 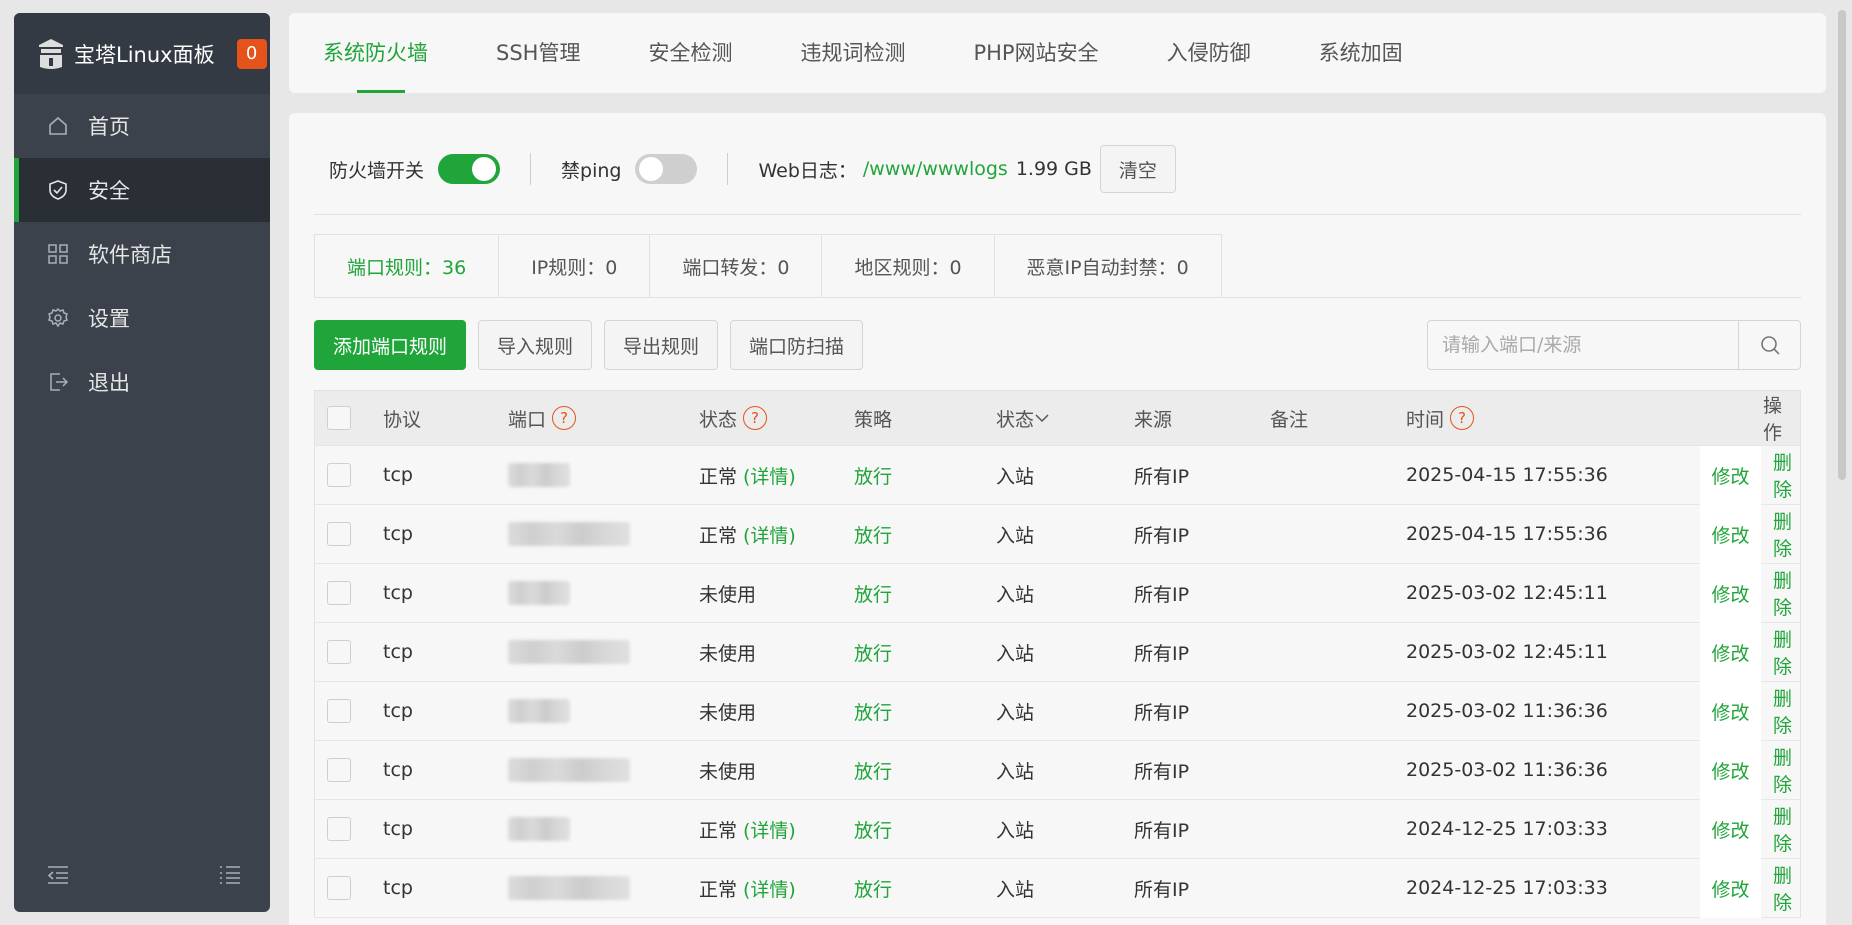 I want to click on tab-firewall: 系统防火墙, so click(x=375, y=53).